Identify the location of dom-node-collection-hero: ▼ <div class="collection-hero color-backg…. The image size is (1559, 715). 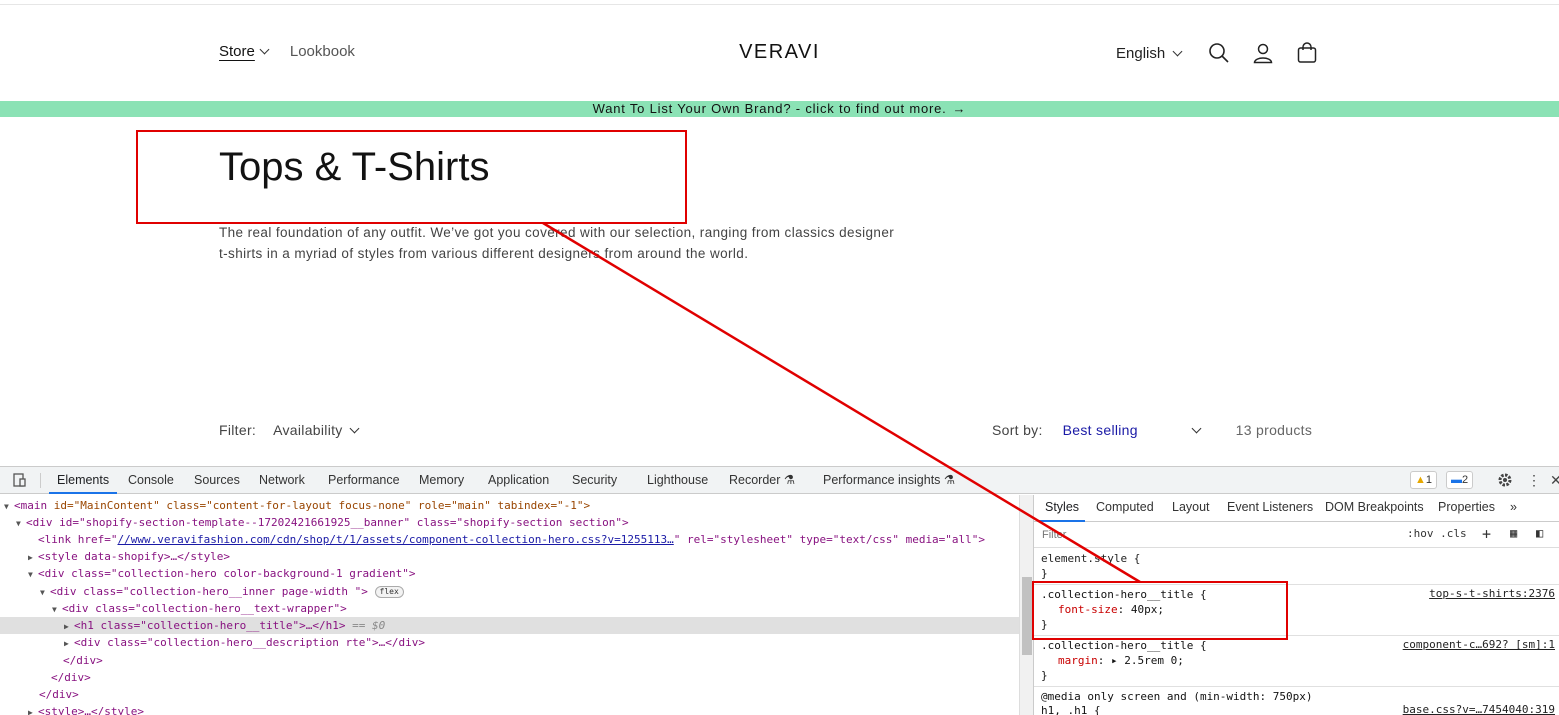
(509, 573).